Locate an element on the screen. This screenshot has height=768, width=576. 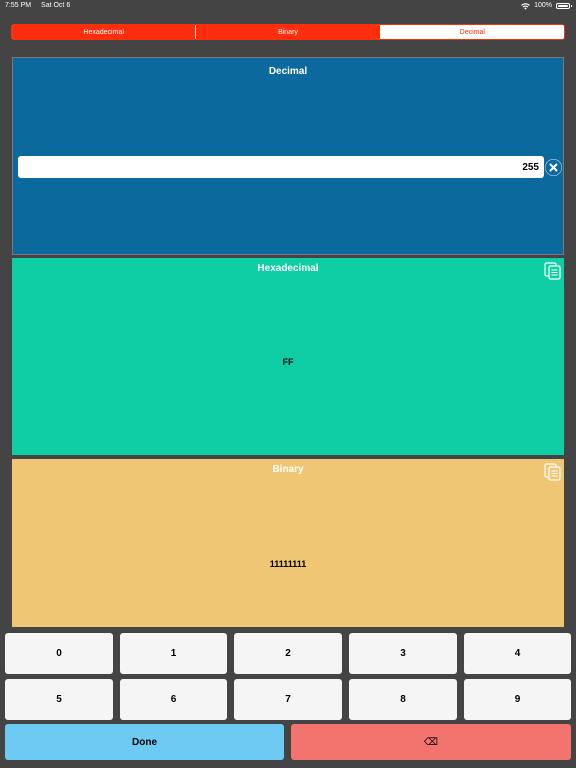
binary-title: Binary is located at coordinates (288, 469).